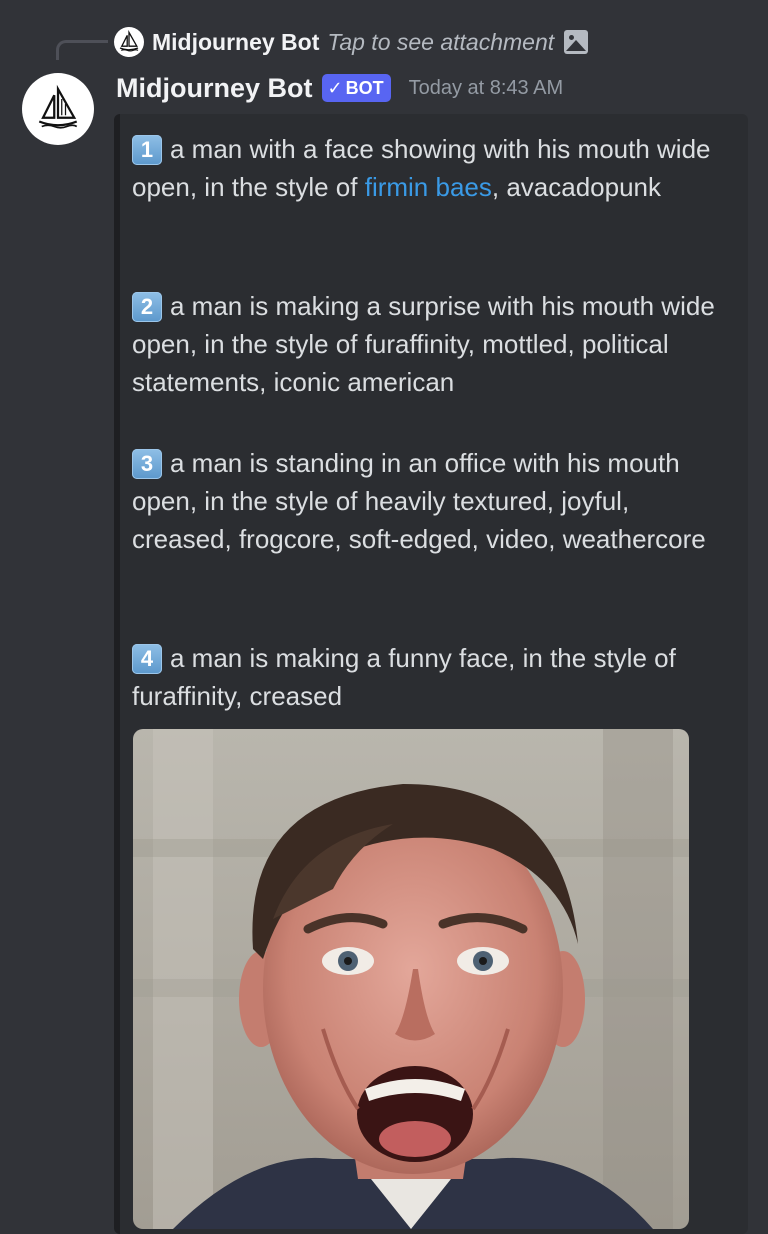 Image resolution: width=768 pixels, height=1234 pixels. I want to click on number-1-badge: 1, so click(147, 150).